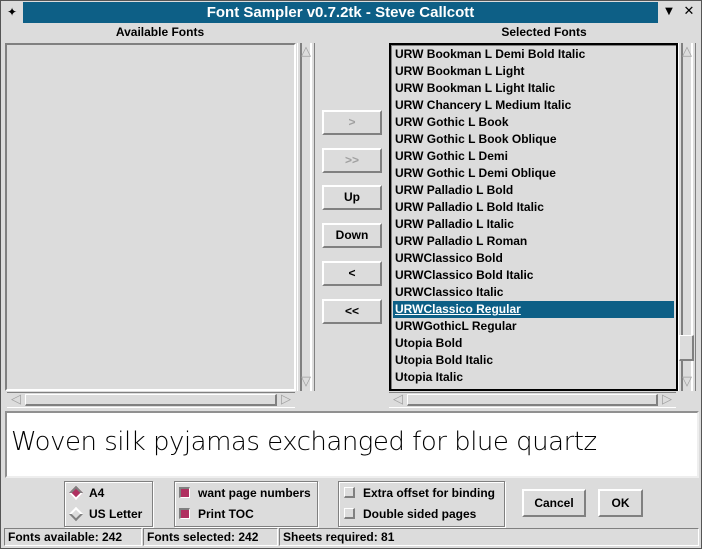  Describe the element at coordinates (160, 32) in the screenshot. I see `available-fonts-label: Available Fonts` at that location.